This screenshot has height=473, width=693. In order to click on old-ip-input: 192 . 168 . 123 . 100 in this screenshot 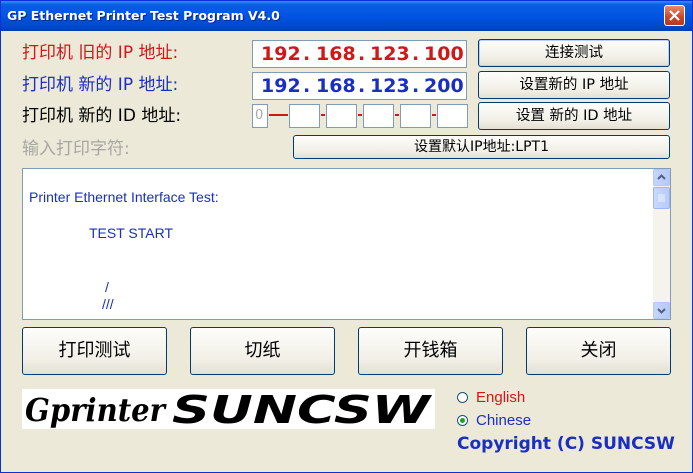, I will do `click(359, 54)`.